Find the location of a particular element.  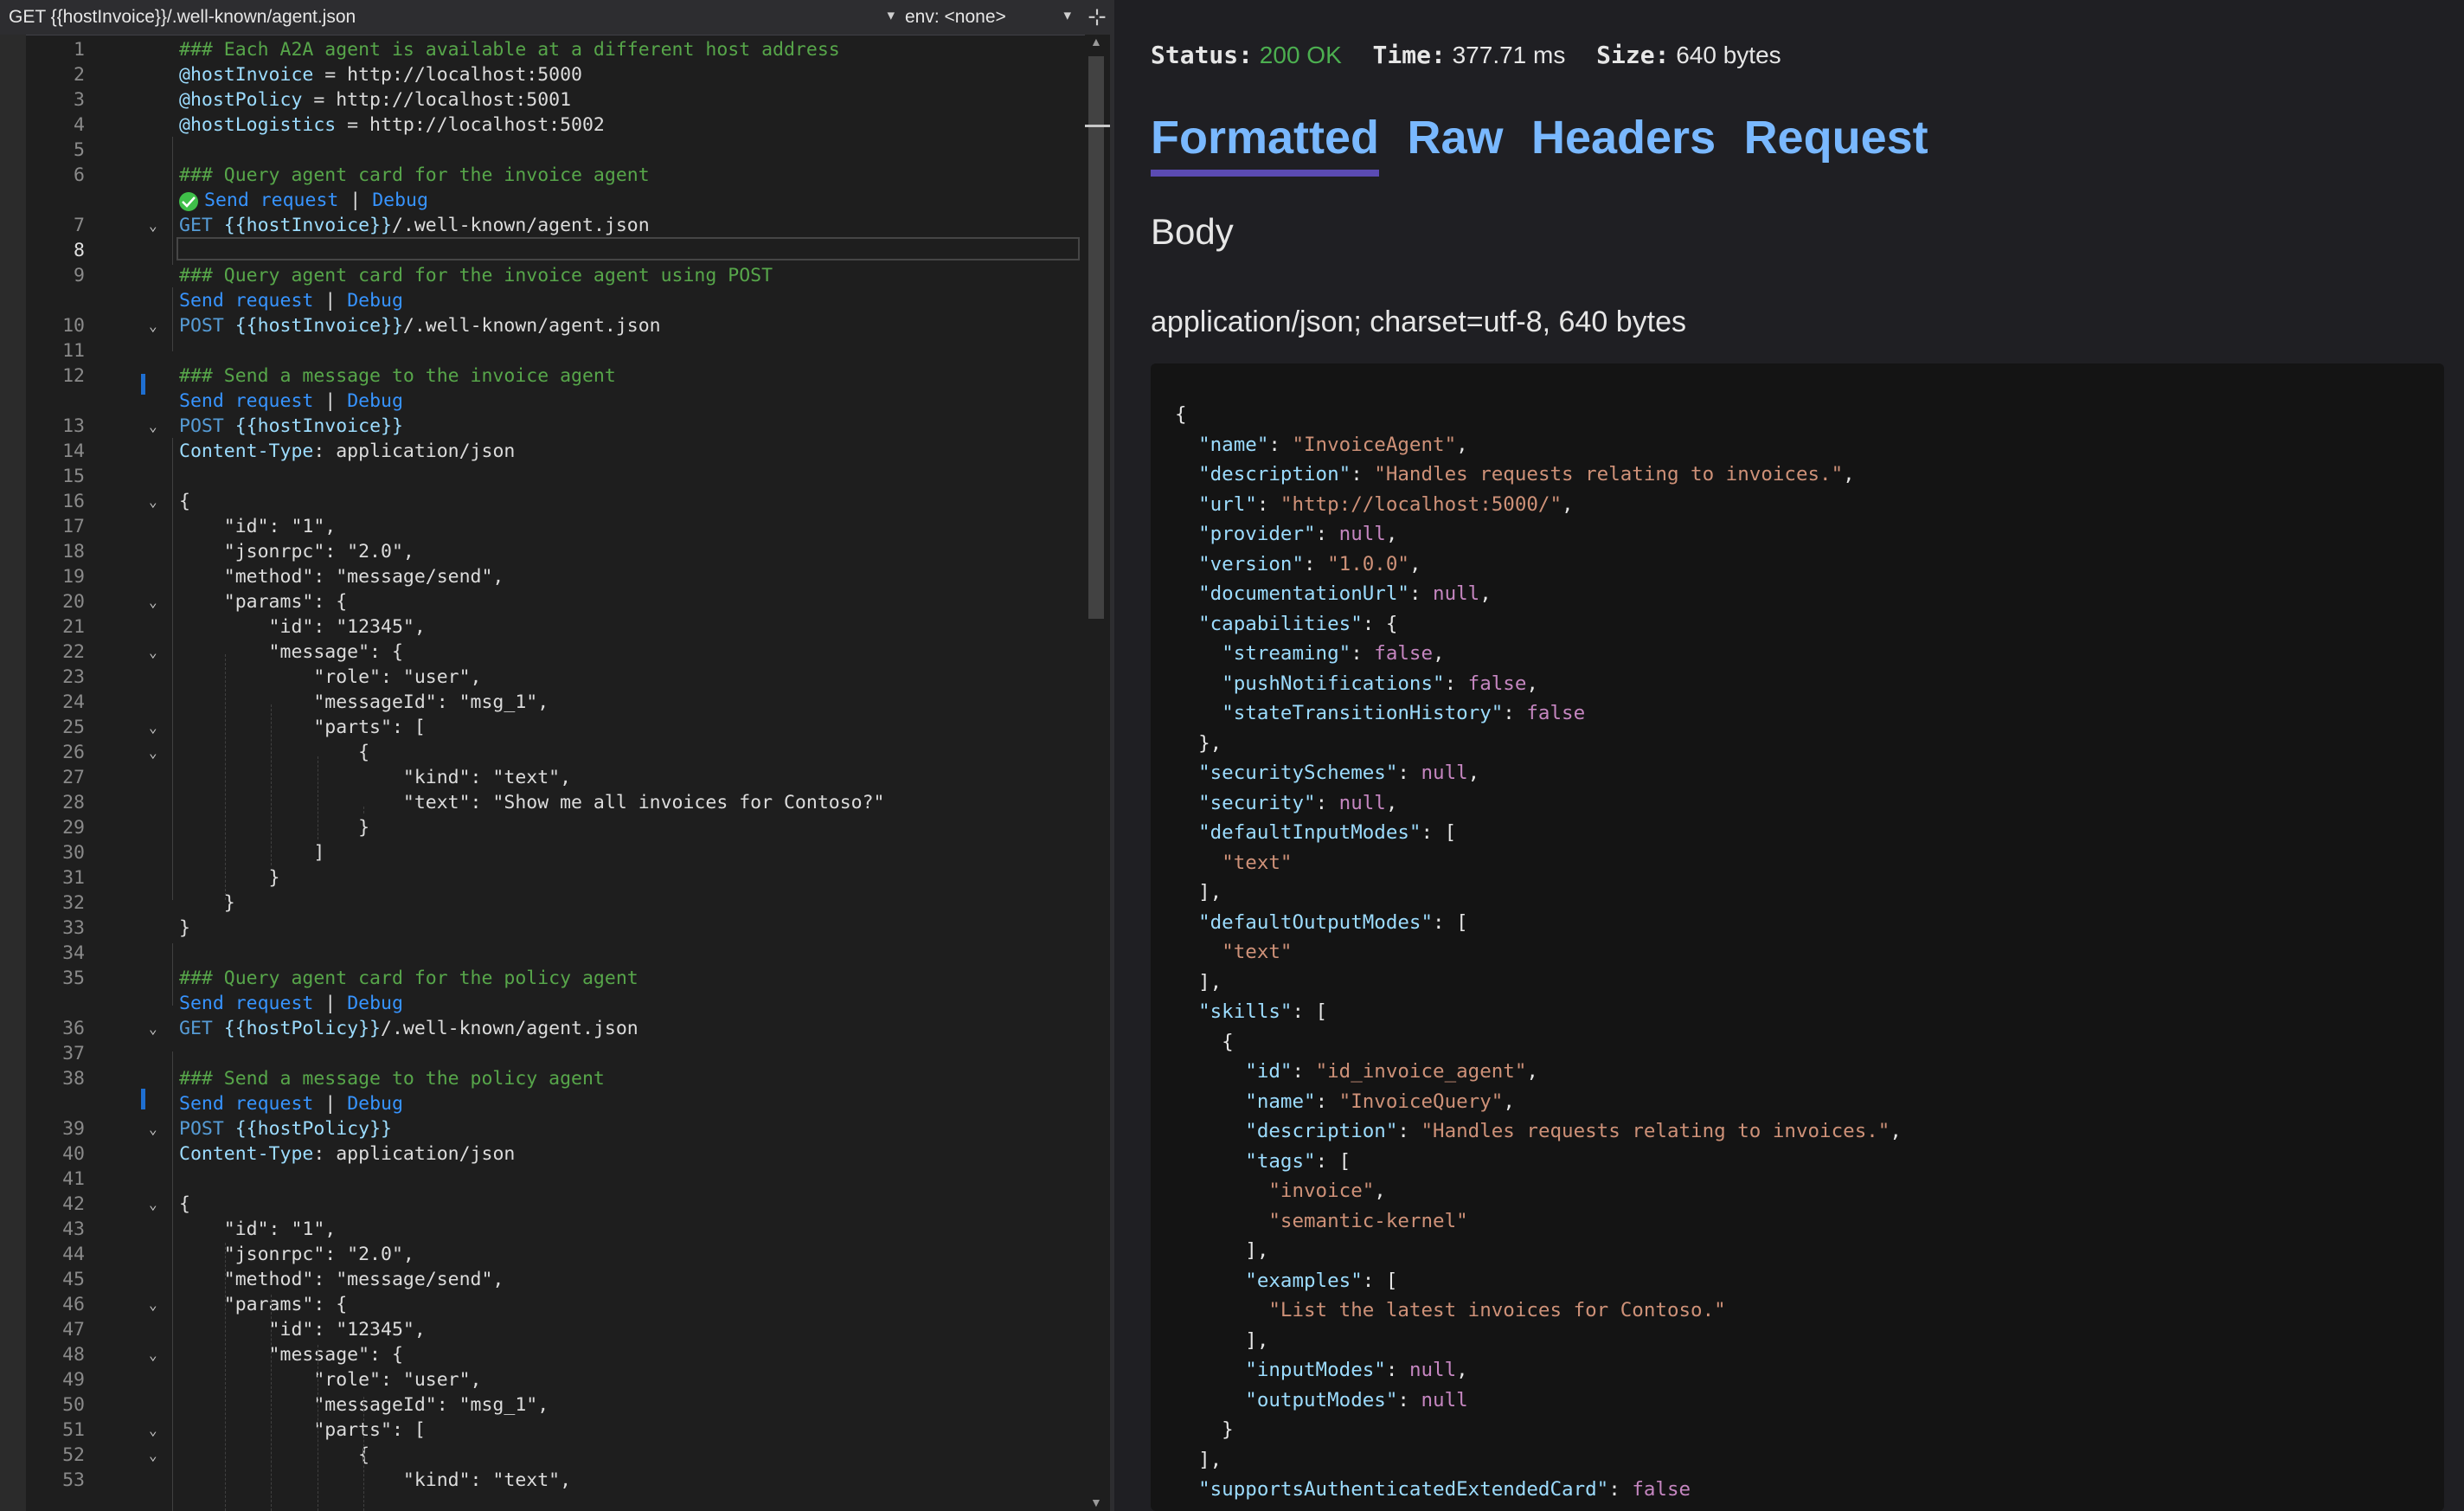

code-line: 34 is located at coordinates (540, 953).